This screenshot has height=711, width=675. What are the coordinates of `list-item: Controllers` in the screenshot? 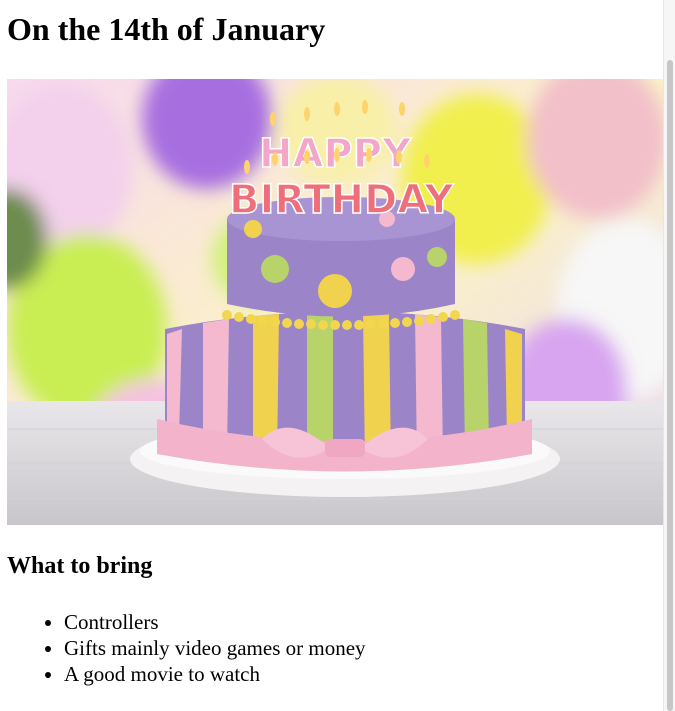 It's located at (215, 622).